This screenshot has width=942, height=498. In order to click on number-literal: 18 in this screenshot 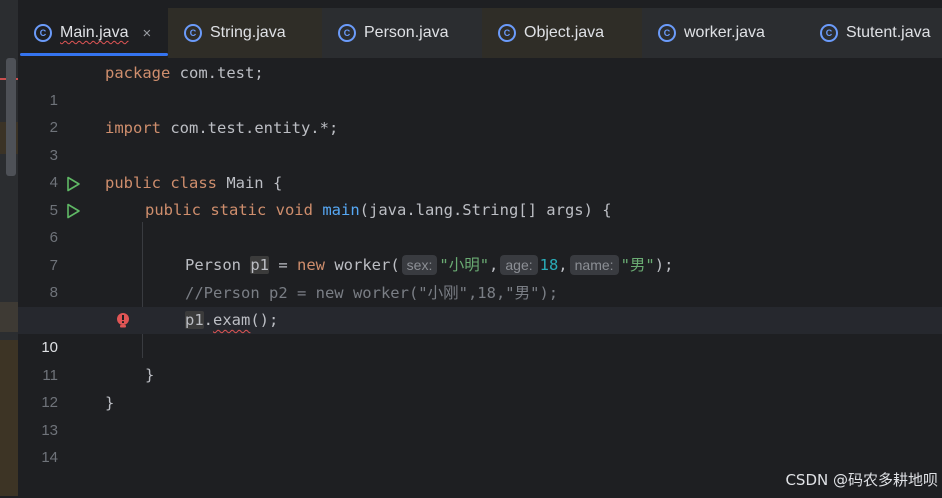, I will do `click(549, 265)`.